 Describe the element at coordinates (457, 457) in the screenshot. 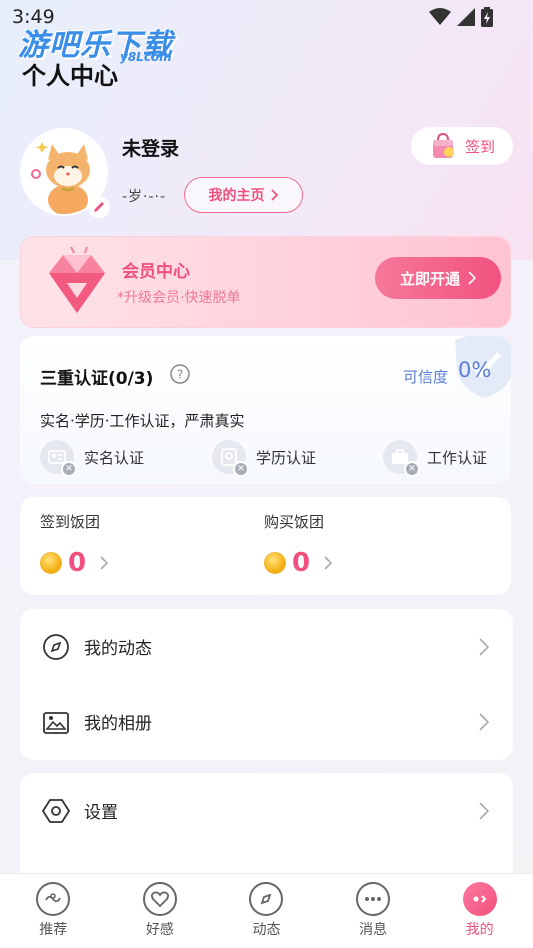

I see `work-certification-label: 工作认证` at that location.